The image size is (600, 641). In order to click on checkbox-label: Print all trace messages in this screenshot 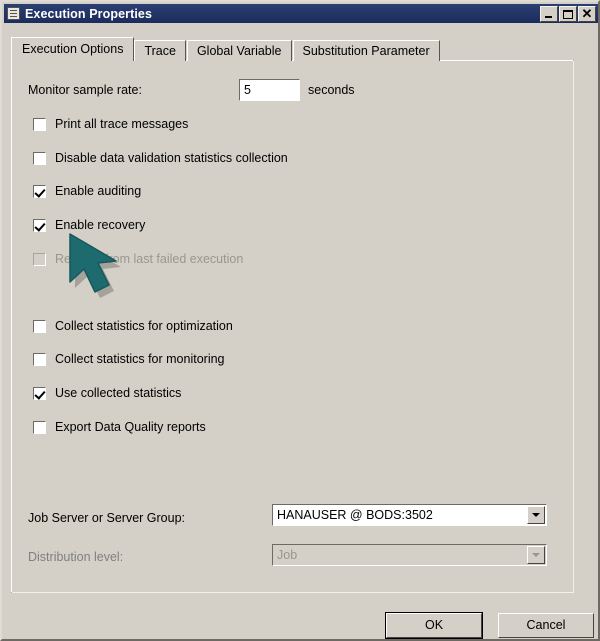, I will do `click(122, 123)`.